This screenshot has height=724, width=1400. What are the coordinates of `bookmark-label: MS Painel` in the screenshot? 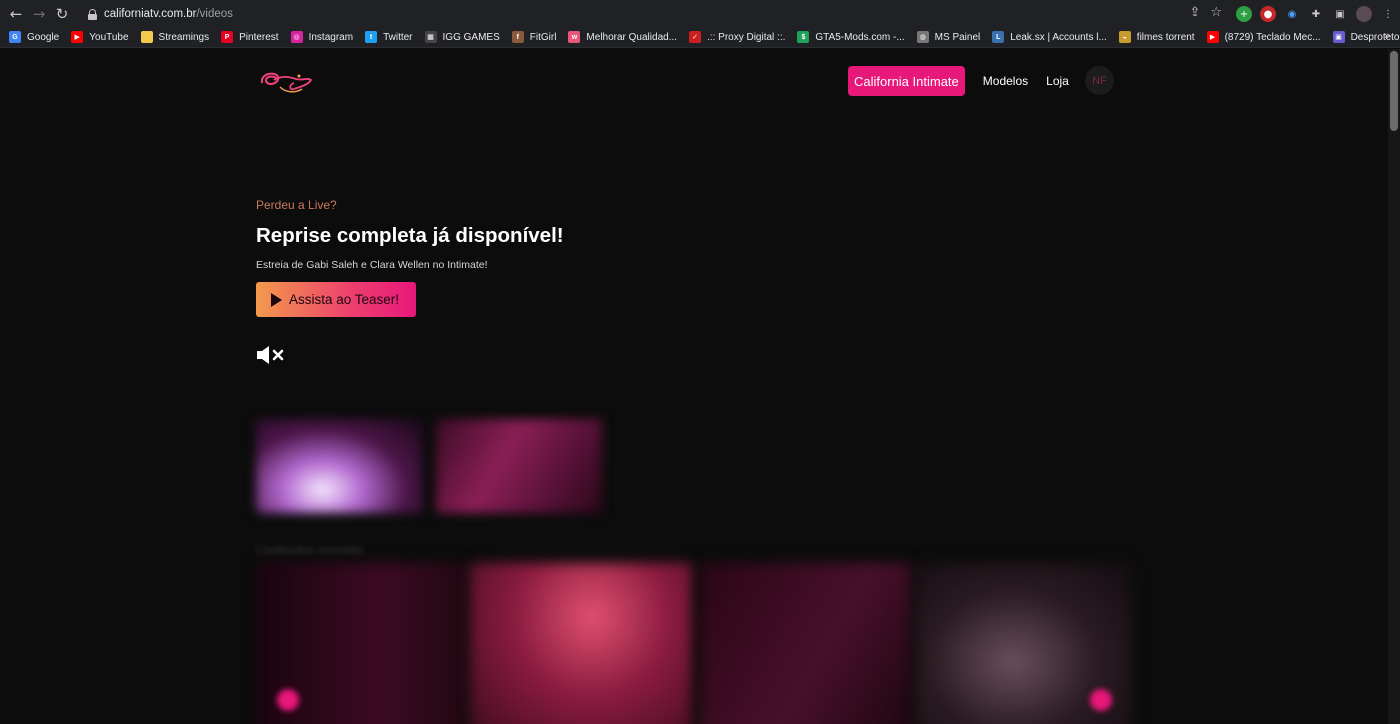 It's located at (957, 37).